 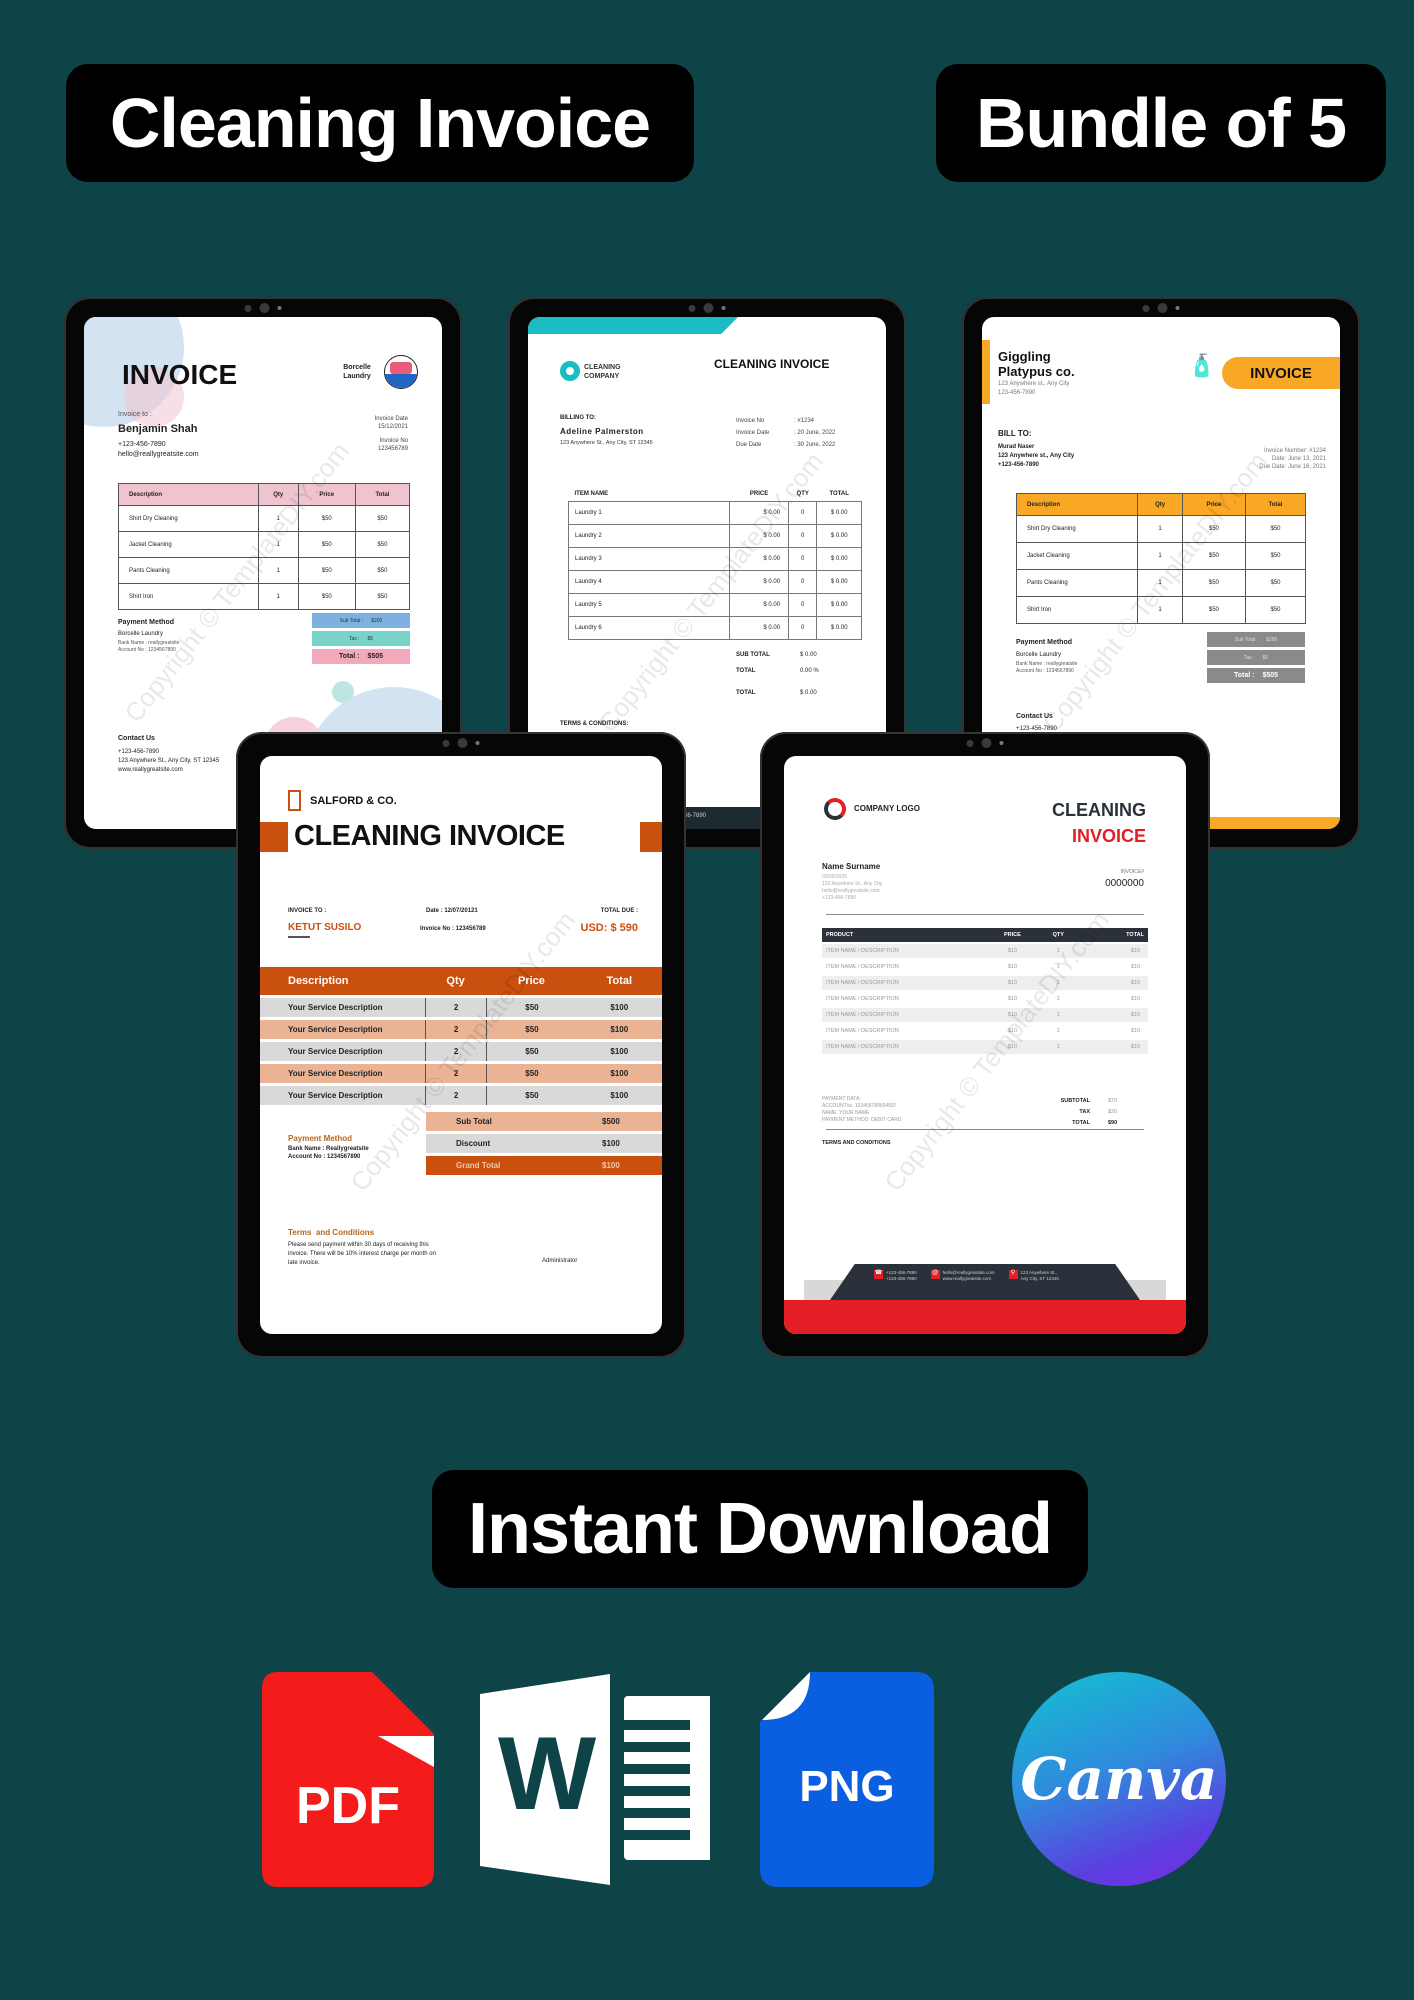 What do you see at coordinates (804, 421) in the screenshot?
I see `meta-value: : #1234` at bounding box center [804, 421].